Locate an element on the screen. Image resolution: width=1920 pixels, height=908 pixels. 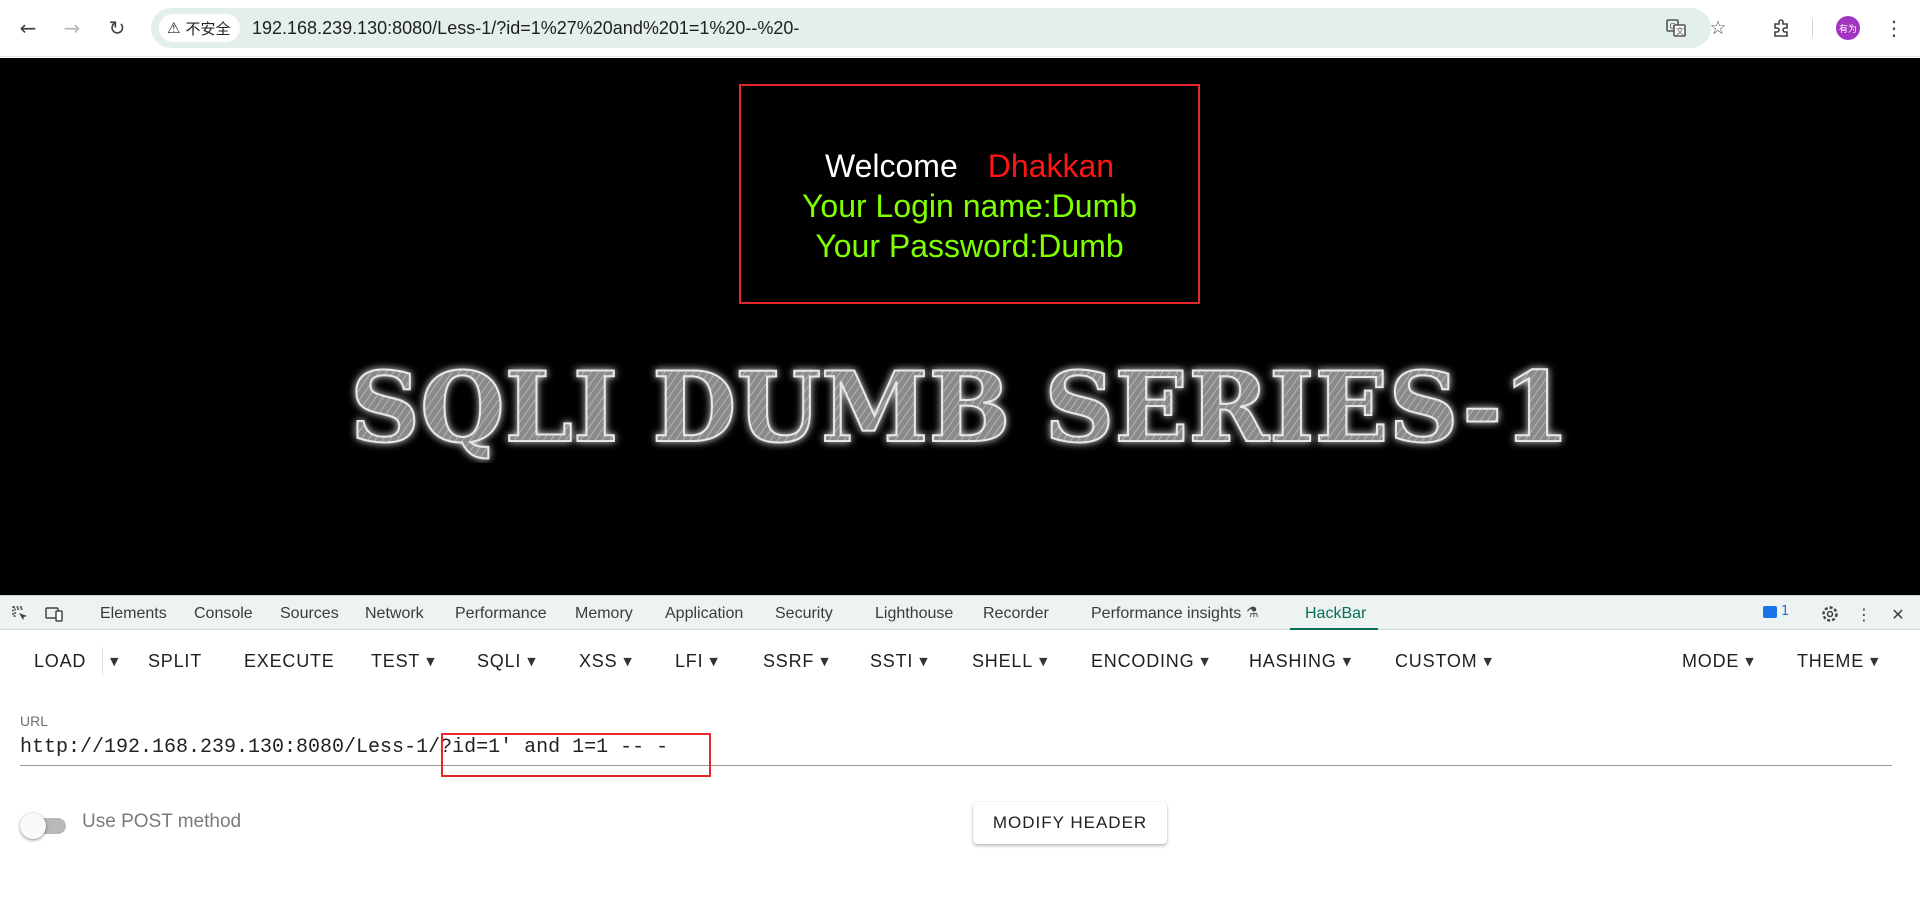
issues-icon is located at coordinates (1770, 611).